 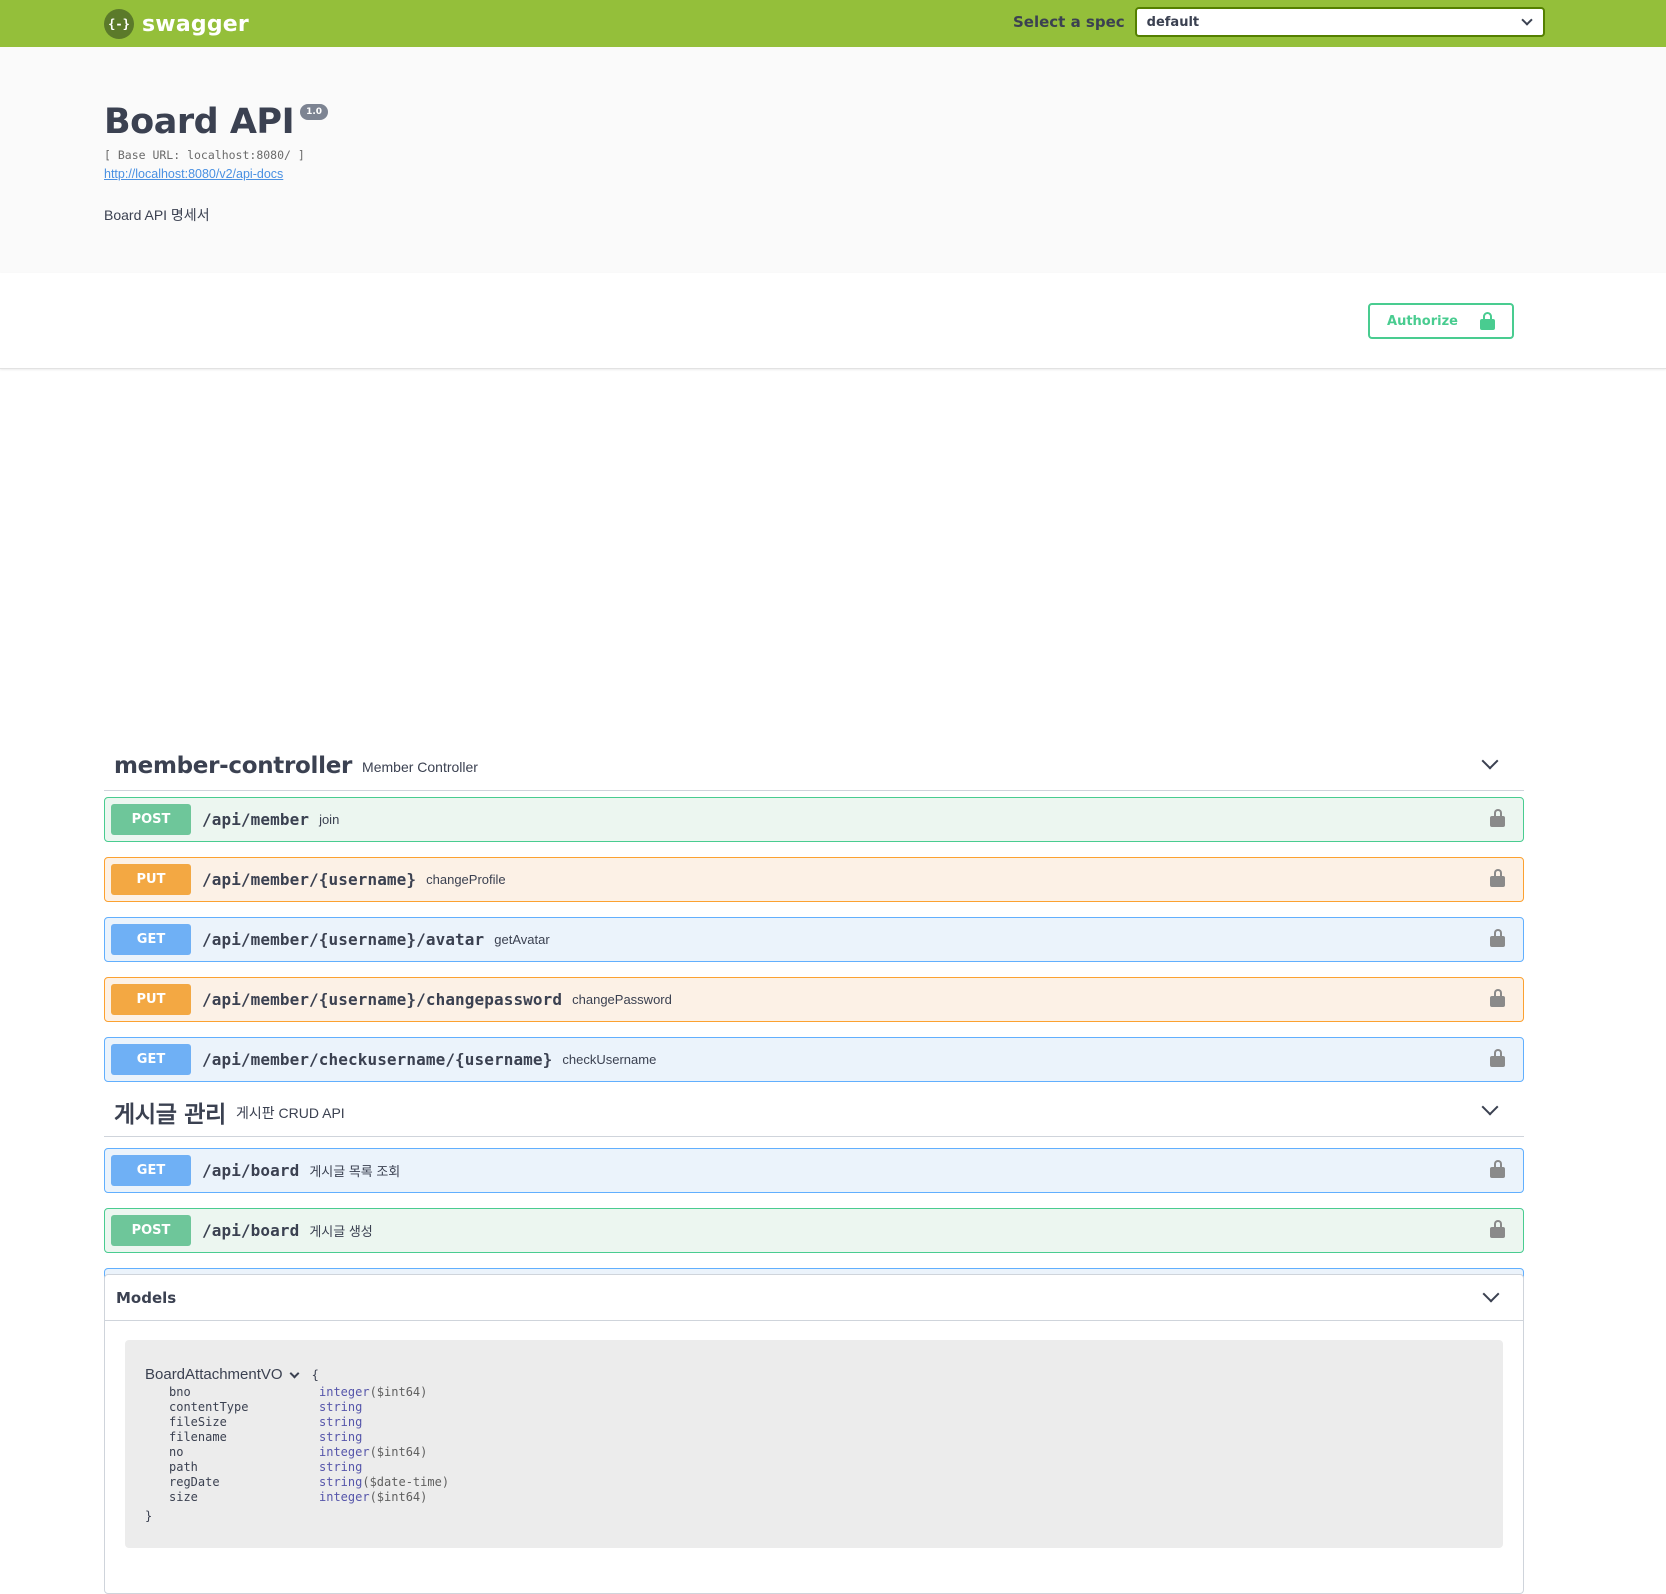 I want to click on spec-select: default, so click(x=1339, y=22).